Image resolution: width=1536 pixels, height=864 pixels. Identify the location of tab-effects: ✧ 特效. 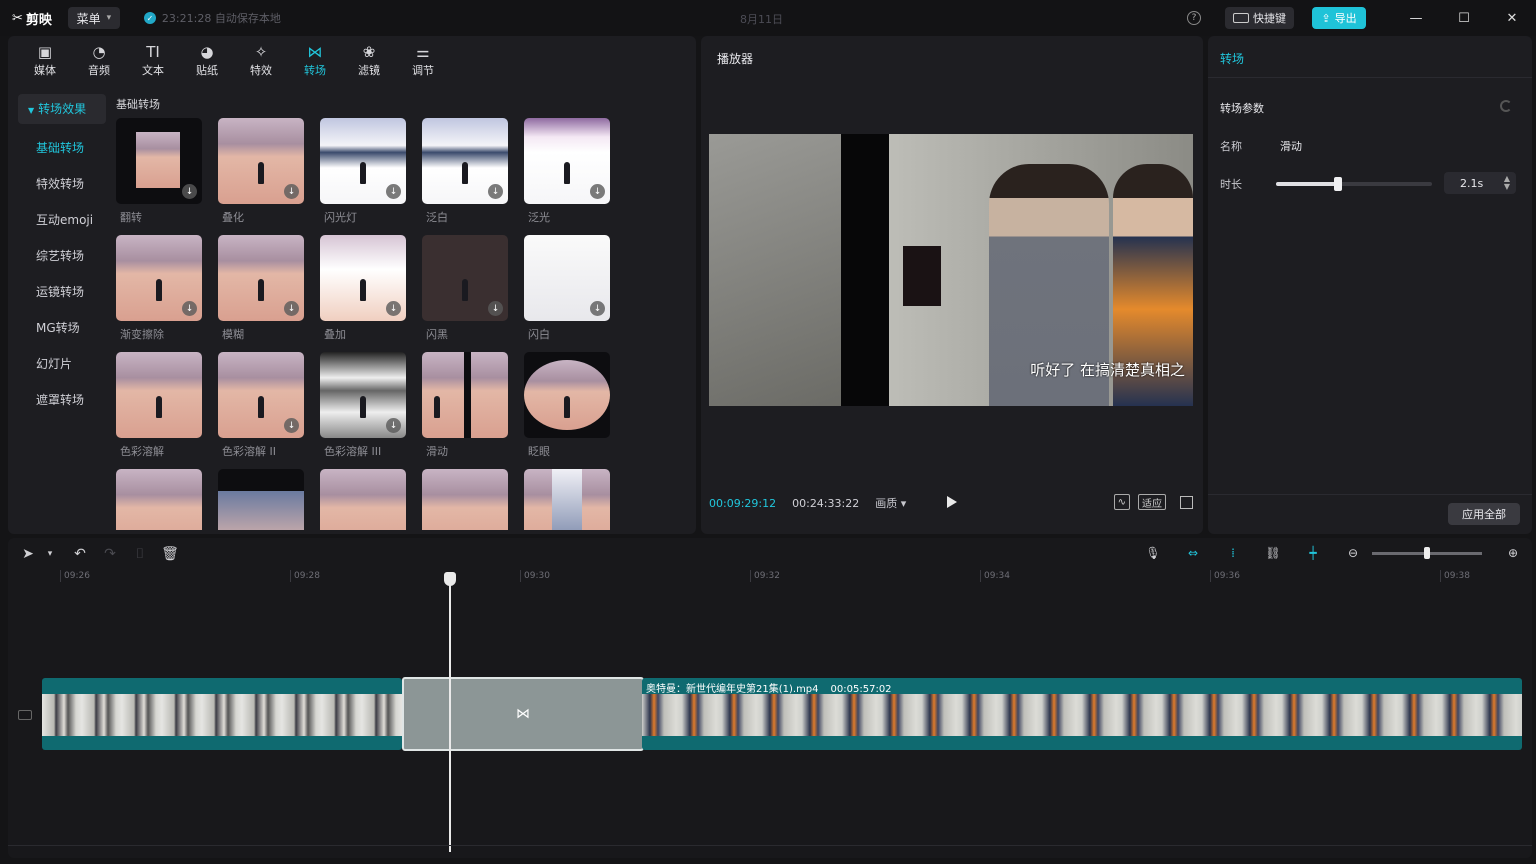
(261, 60).